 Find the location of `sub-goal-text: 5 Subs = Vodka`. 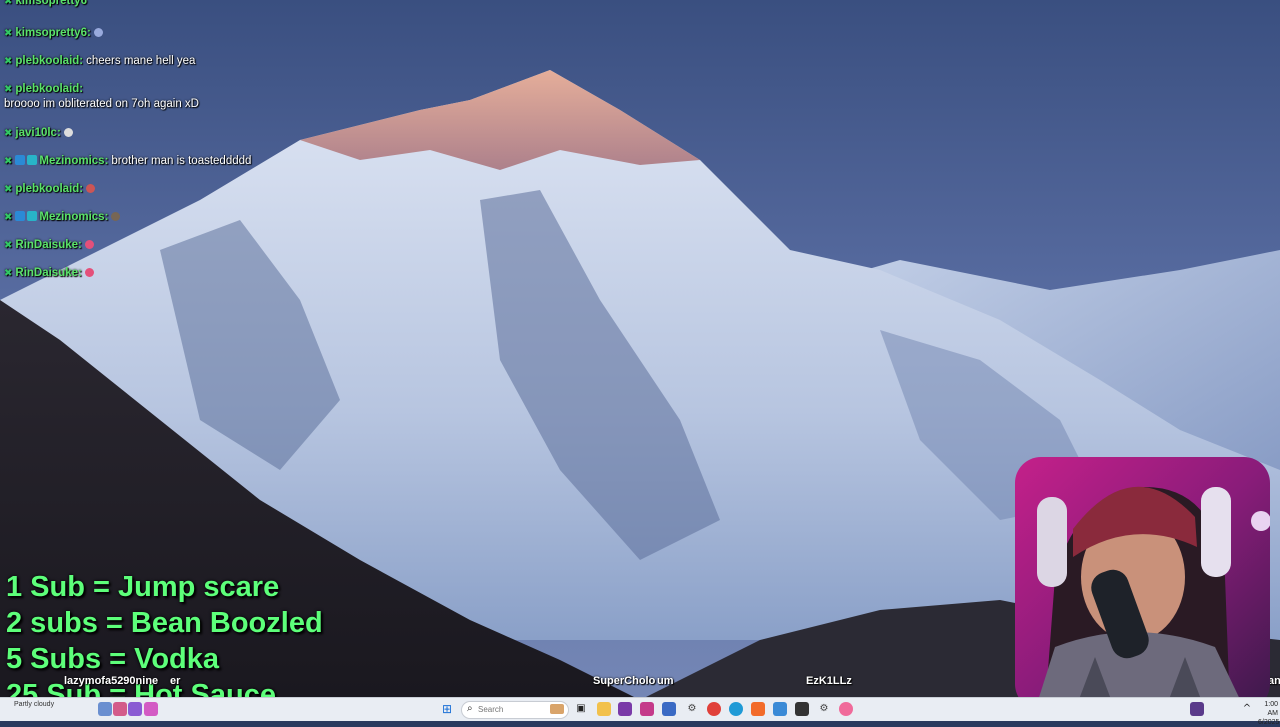

sub-goal-text: 5 Subs = Vodka is located at coordinates (113, 659).